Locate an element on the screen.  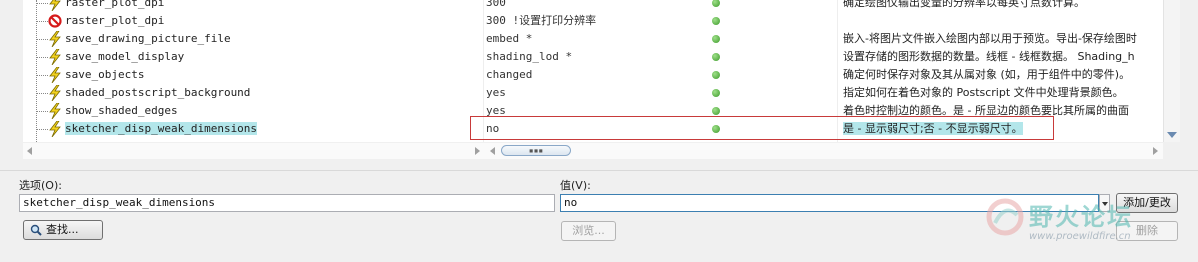
vertical-scrollbar is located at coordinates (1171, 71).